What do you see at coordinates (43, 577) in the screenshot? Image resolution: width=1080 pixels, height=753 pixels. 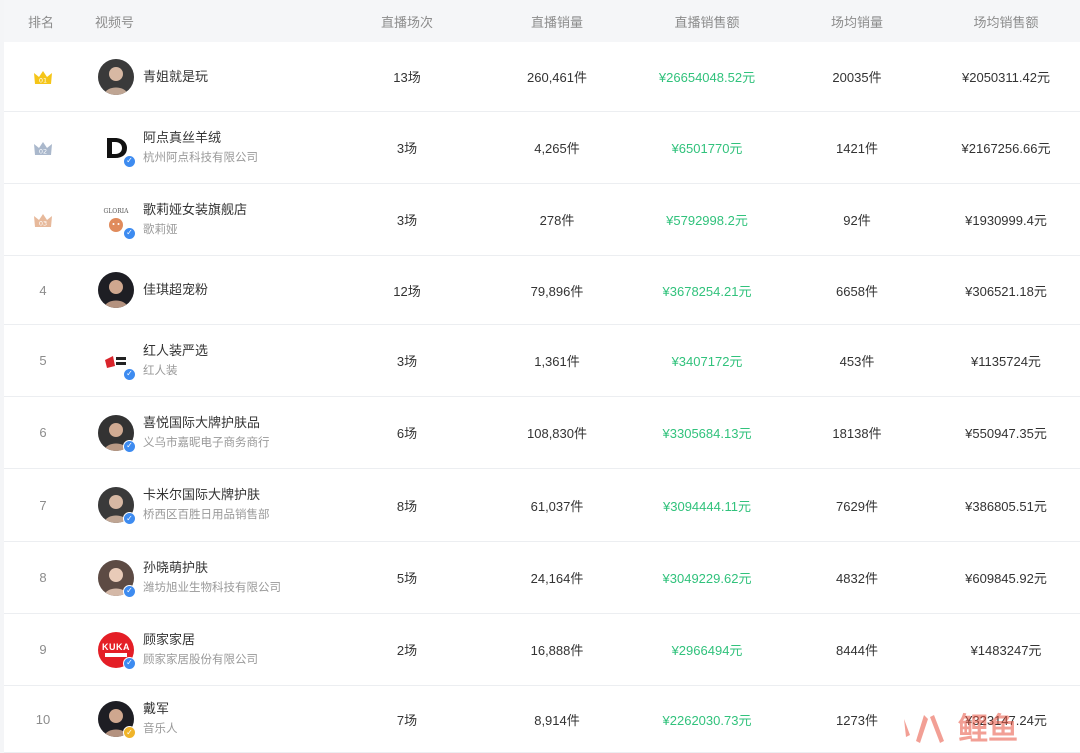 I see `rank-number: 8` at bounding box center [43, 577].